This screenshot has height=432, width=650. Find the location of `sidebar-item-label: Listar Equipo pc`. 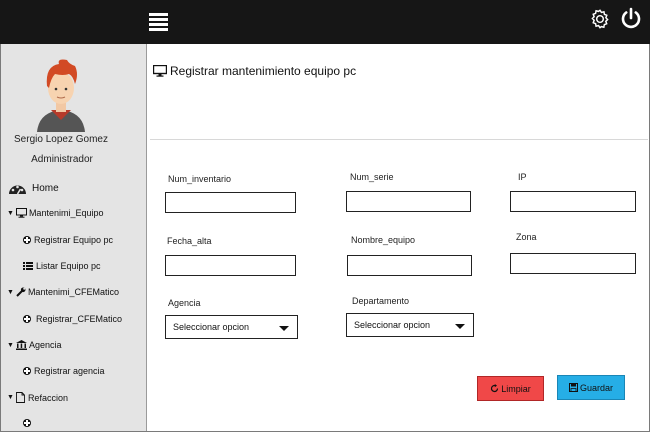

sidebar-item-label: Listar Equipo pc is located at coordinates (68, 266).